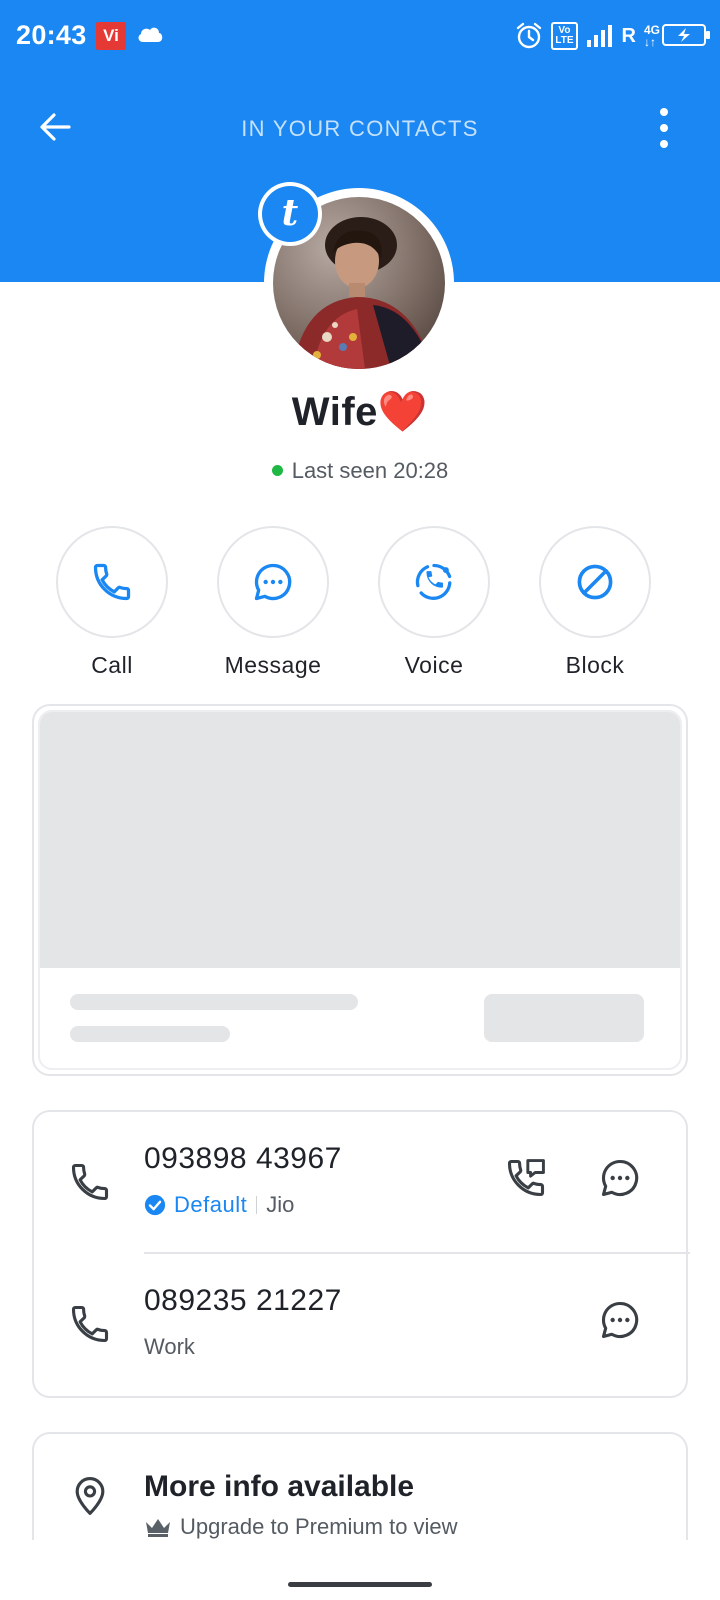 The height and width of the screenshot is (1600, 720). I want to click on phone-number: 089235 21227, so click(243, 1301).